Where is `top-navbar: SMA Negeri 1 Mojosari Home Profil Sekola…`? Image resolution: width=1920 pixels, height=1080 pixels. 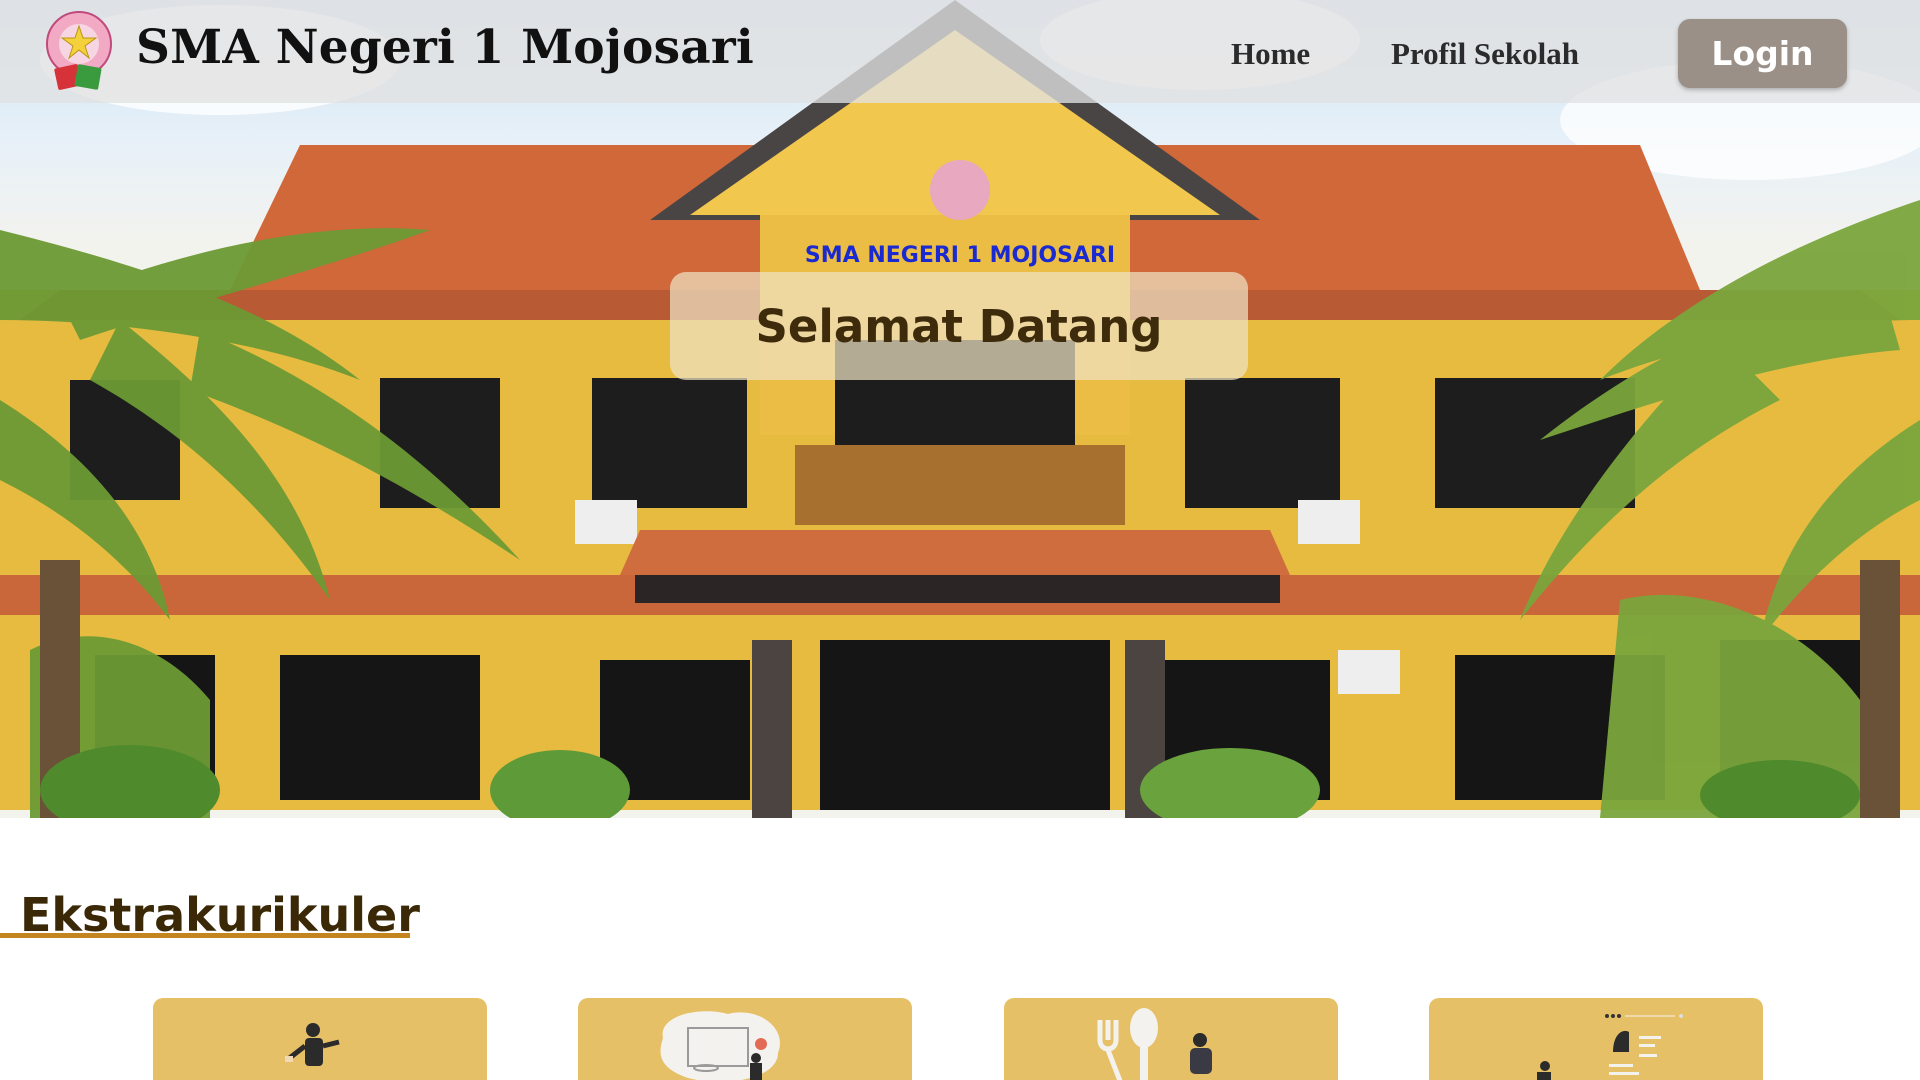 top-navbar: SMA Negeri 1 Mojosari Home Profil Sekola… is located at coordinates (960, 51).